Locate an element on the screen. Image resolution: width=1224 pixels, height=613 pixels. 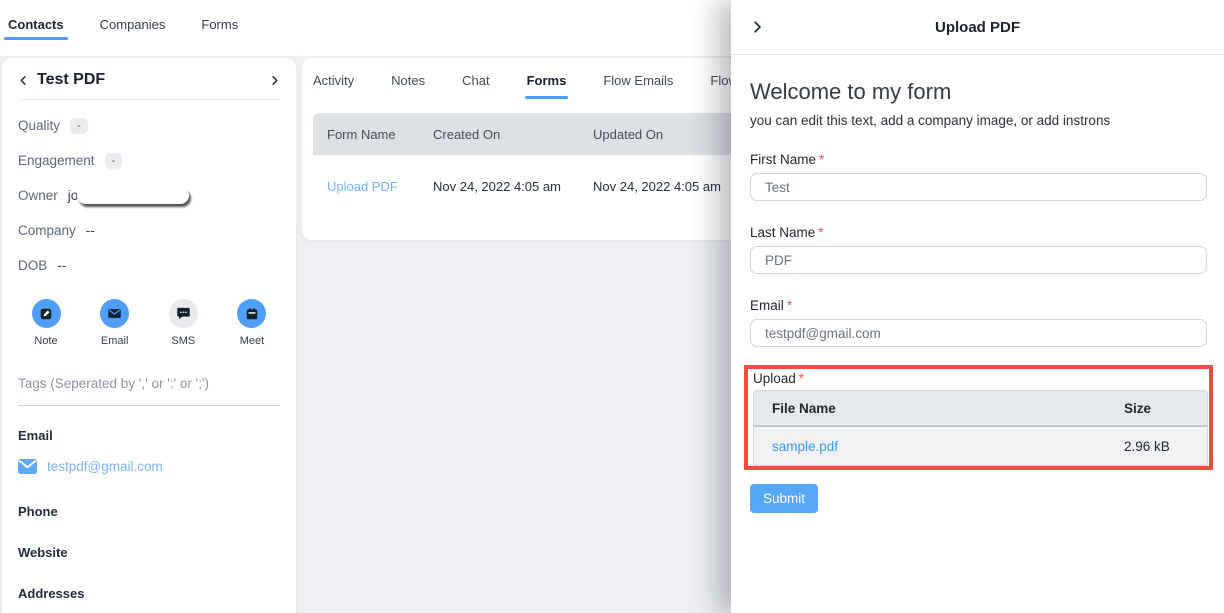
label-text: Upload is located at coordinates (774, 378).